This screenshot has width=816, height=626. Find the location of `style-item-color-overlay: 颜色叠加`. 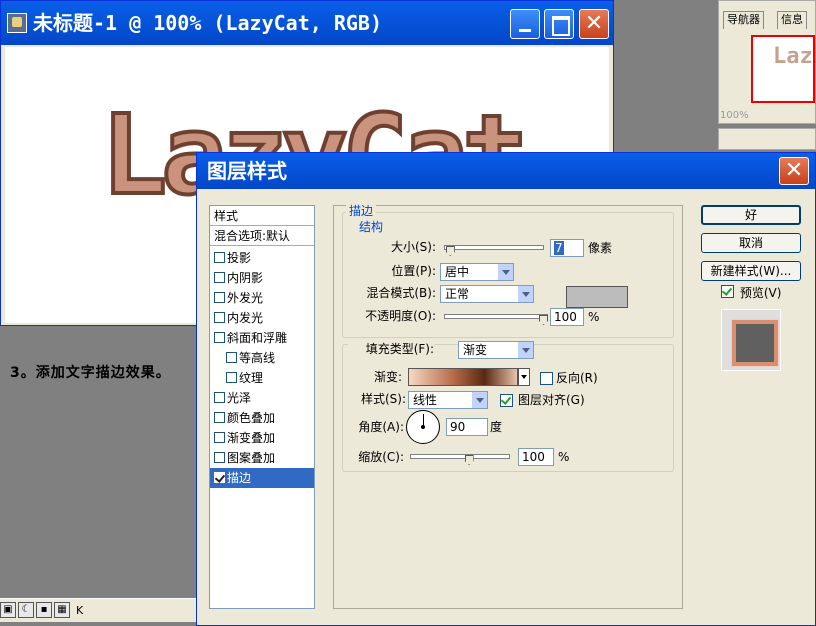

style-item-color-overlay: 颜色叠加 is located at coordinates (262, 418).